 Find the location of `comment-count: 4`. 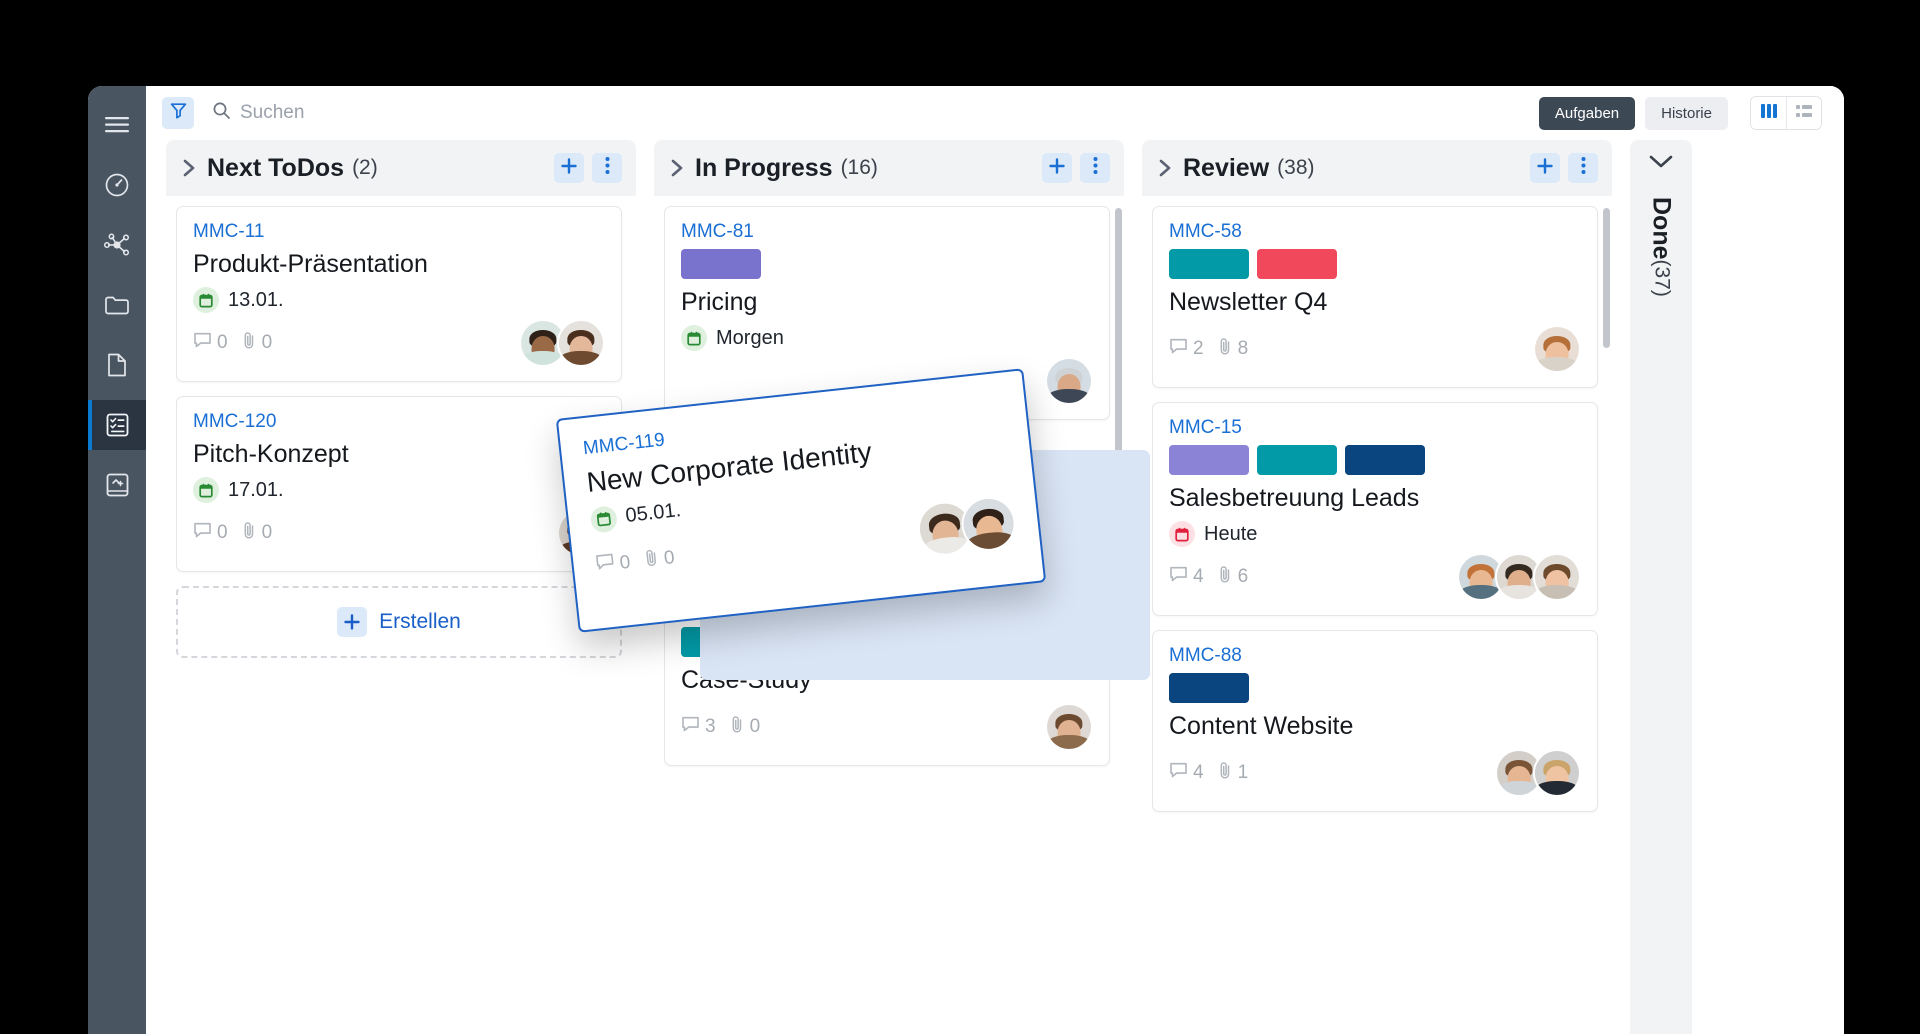

comment-count: 4 is located at coordinates (1186, 577).